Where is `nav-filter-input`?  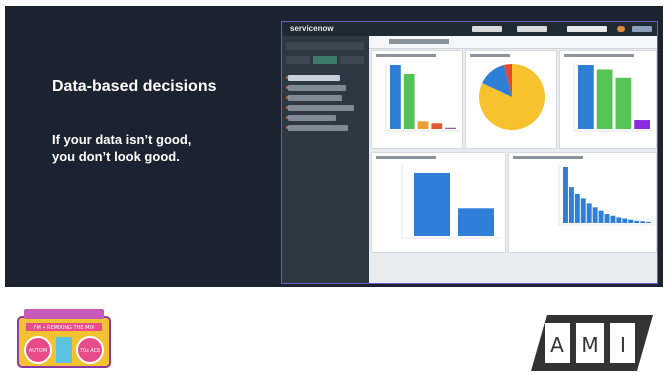
nav-filter-input is located at coordinates (325, 46).